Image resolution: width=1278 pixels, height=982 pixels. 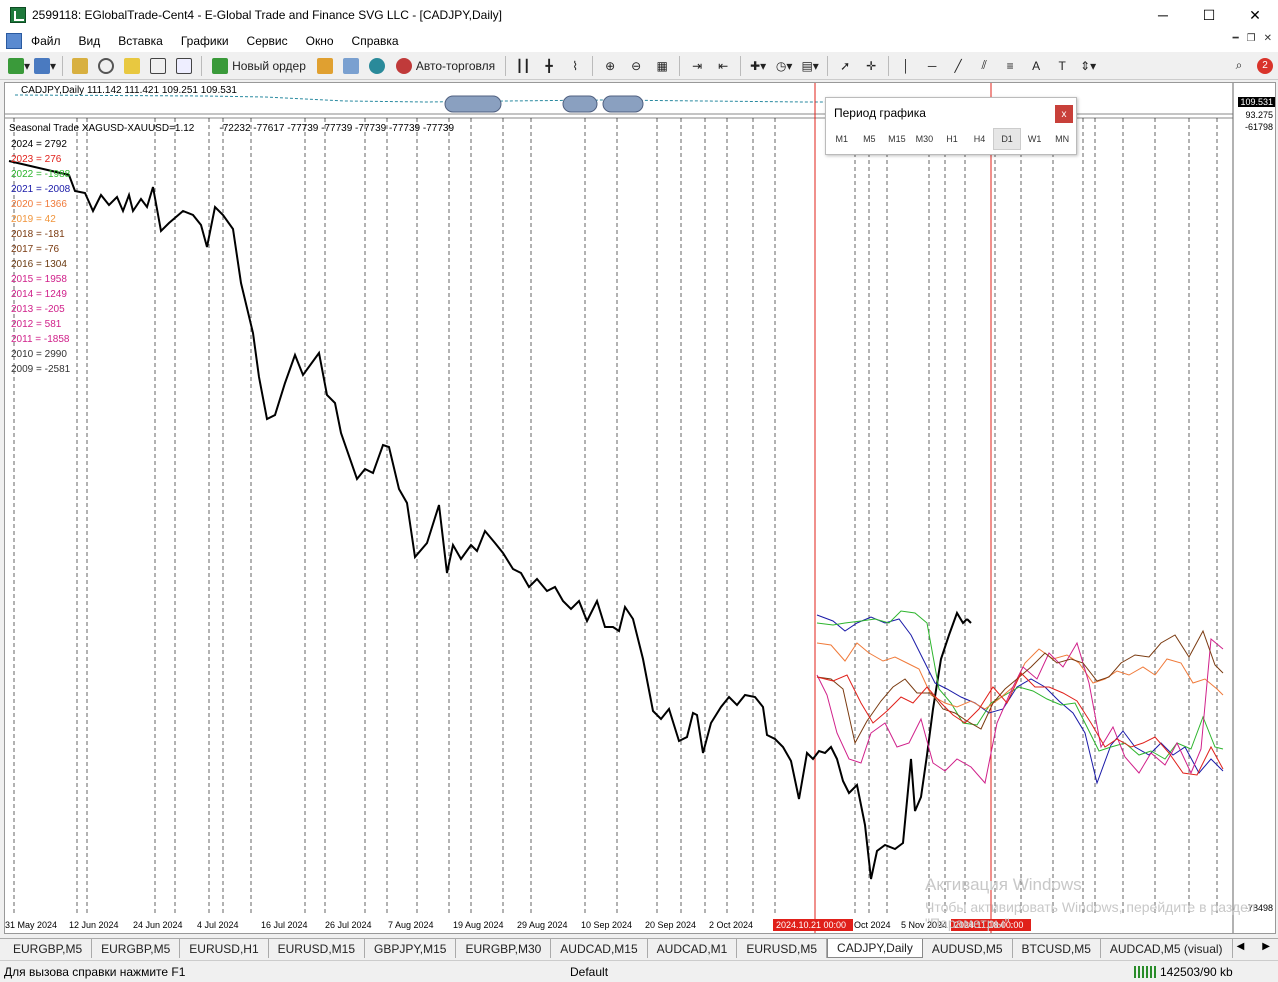 I want to click on mdi-restore-icon: ❐, so click(x=1251, y=38).